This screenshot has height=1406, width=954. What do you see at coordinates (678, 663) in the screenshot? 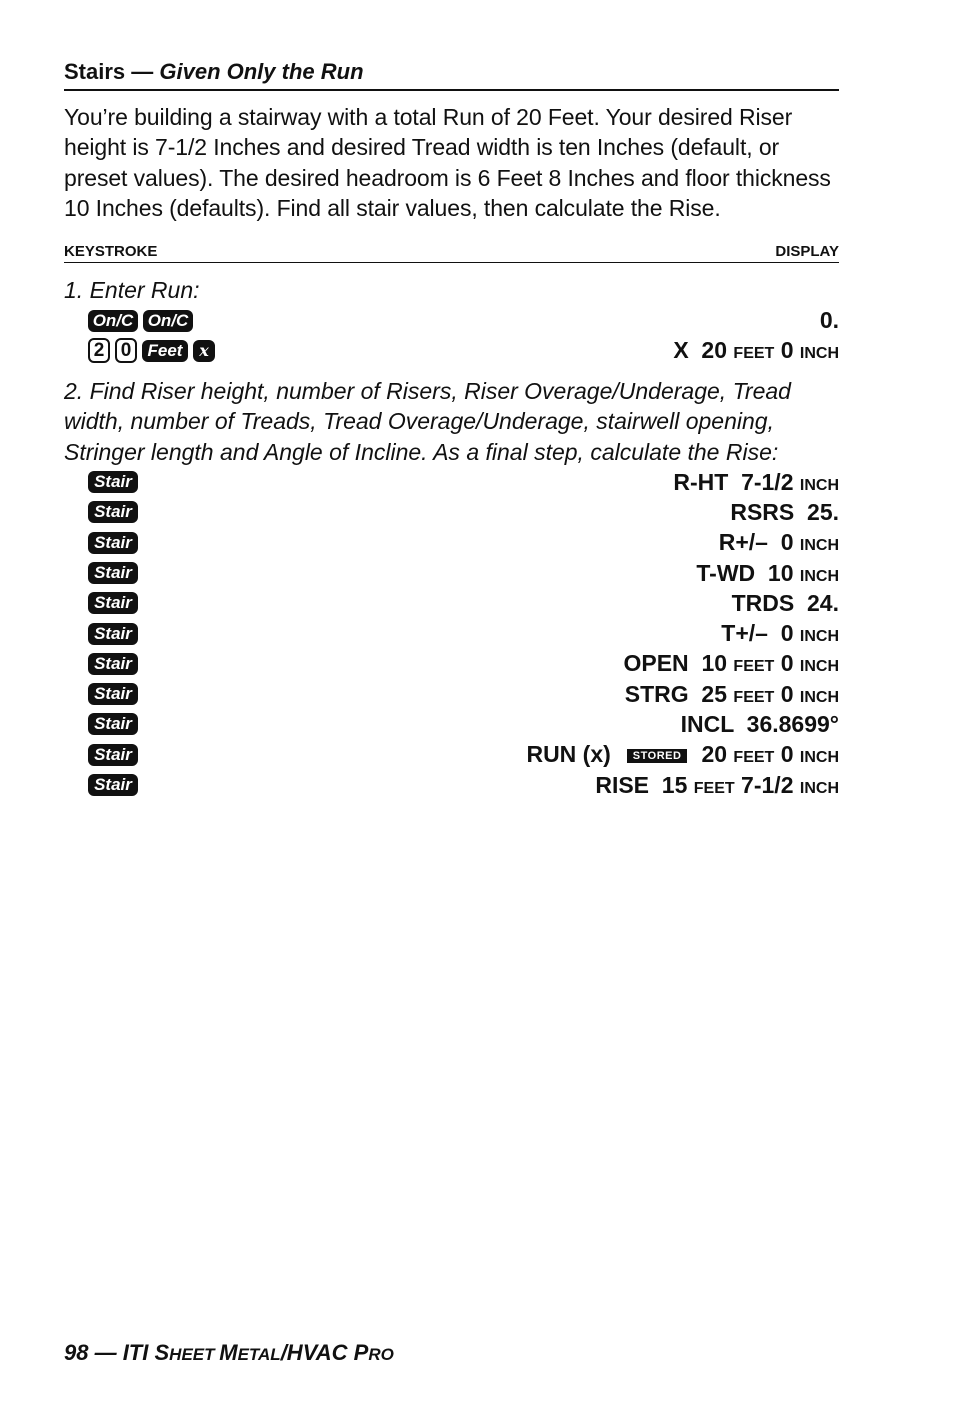
I see `display-main: OPEN 10` at bounding box center [678, 663].